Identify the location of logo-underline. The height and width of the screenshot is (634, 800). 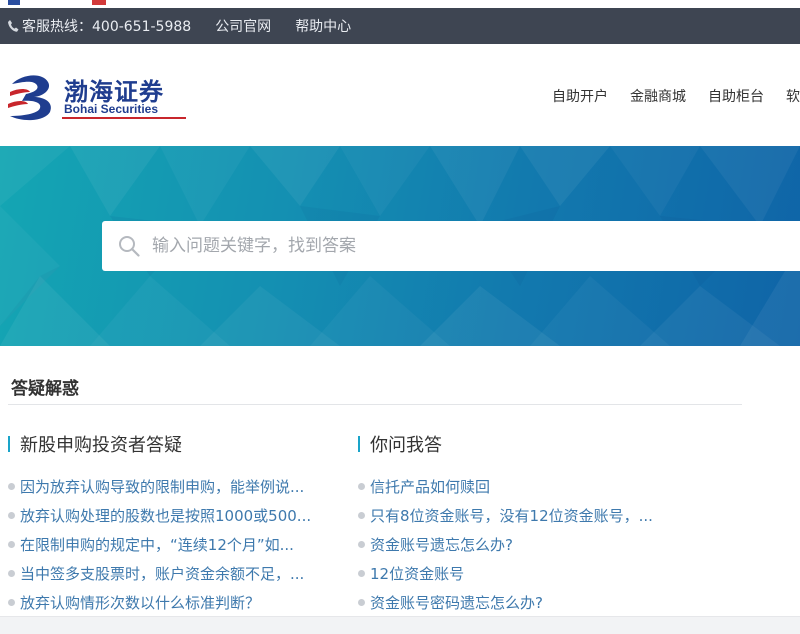
(124, 118).